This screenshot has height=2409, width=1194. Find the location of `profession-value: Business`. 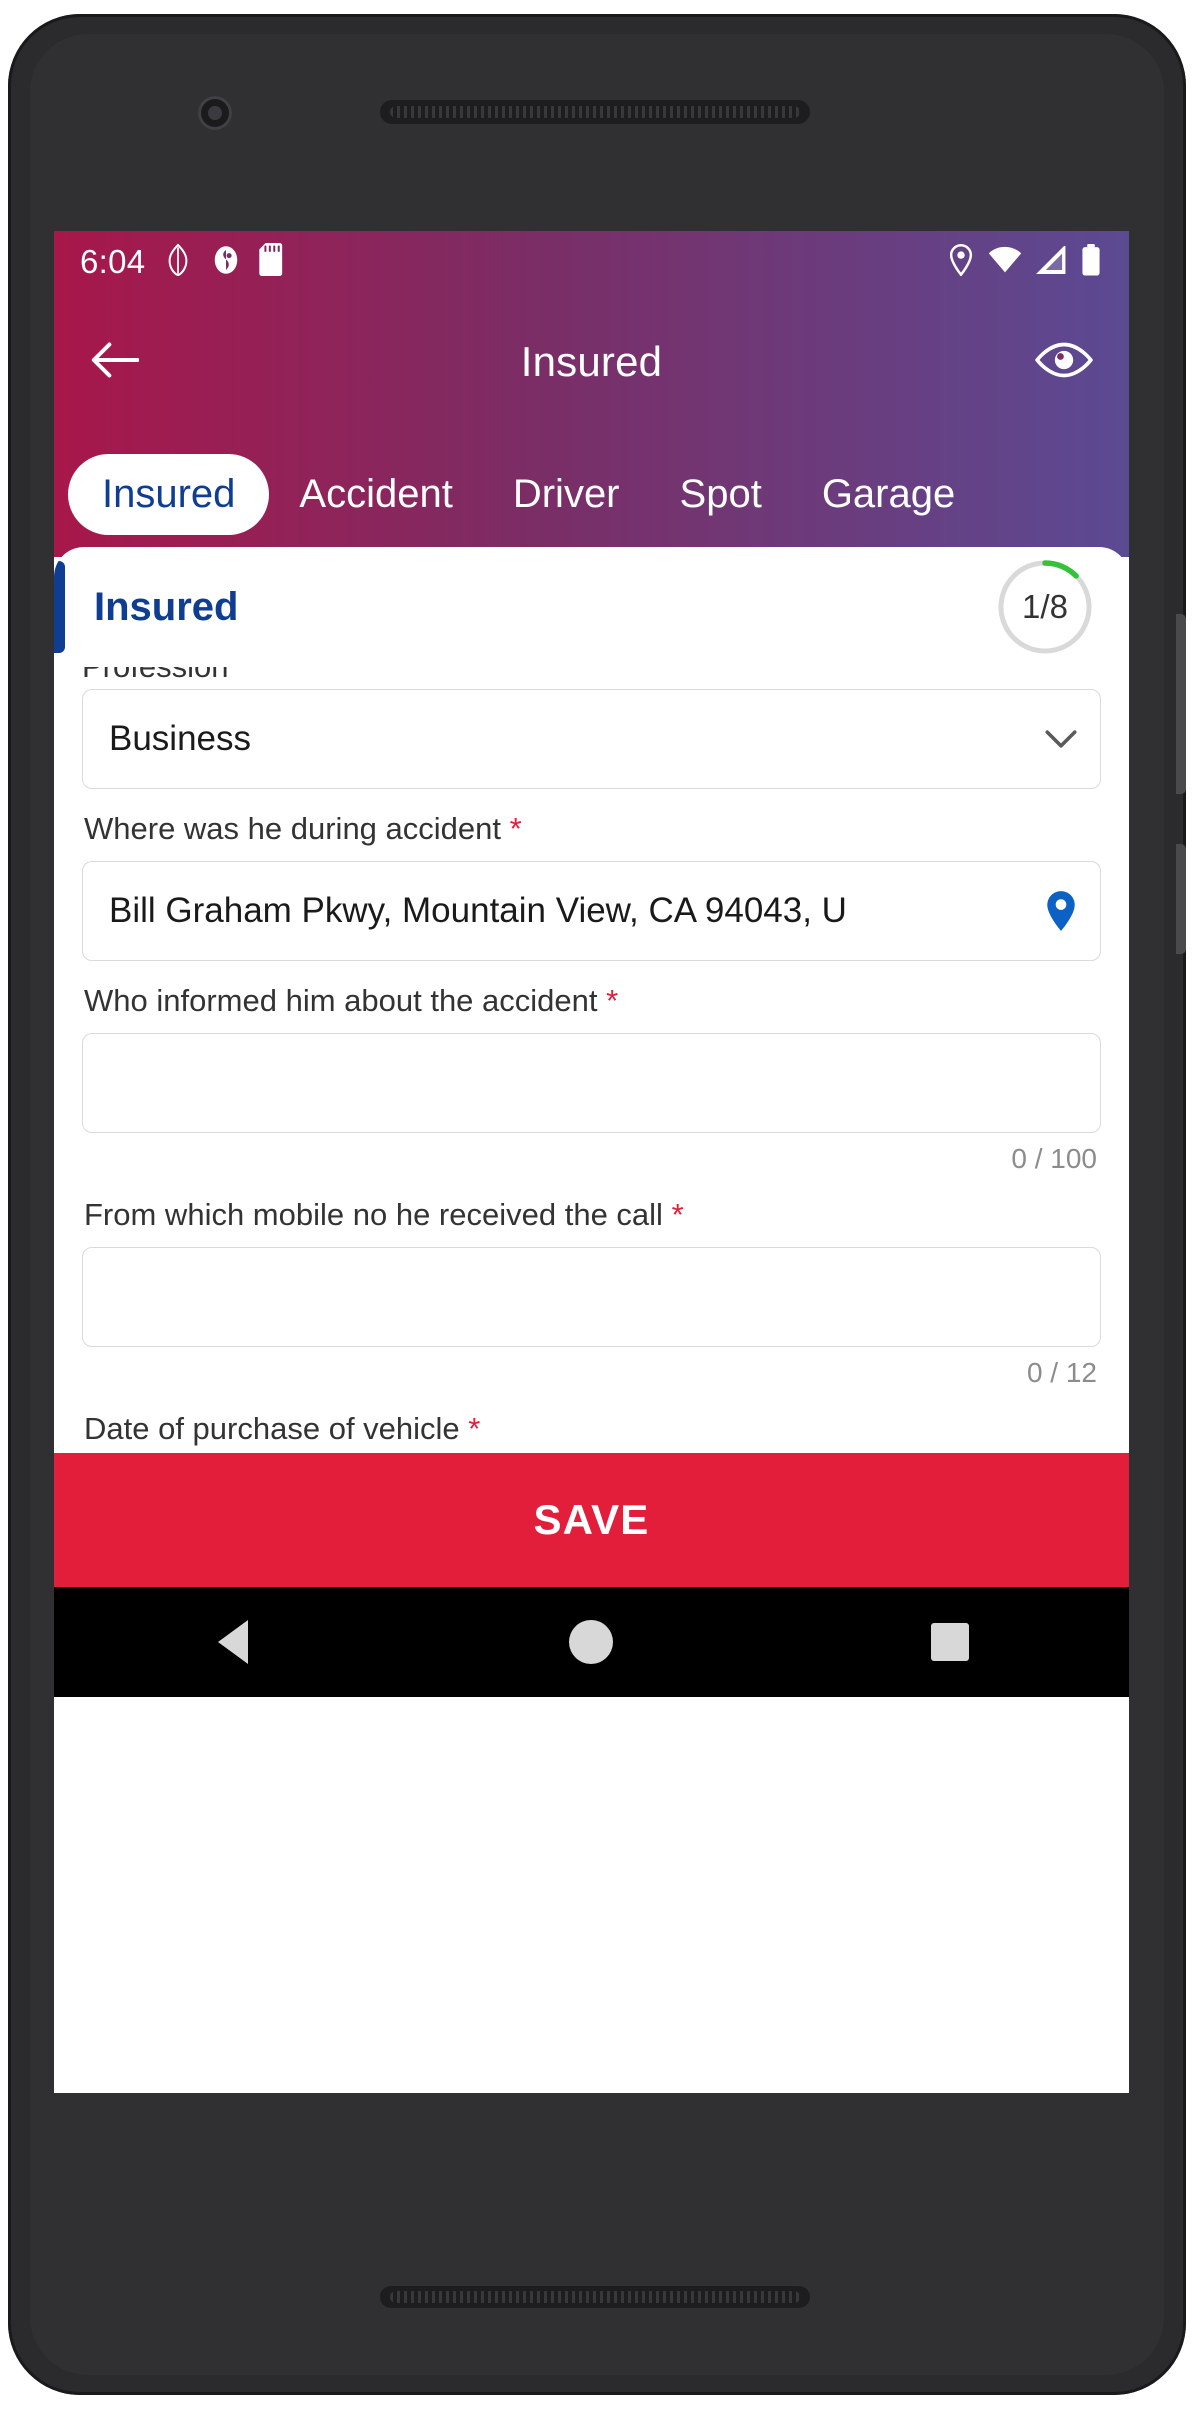

profession-value: Business is located at coordinates (180, 738).